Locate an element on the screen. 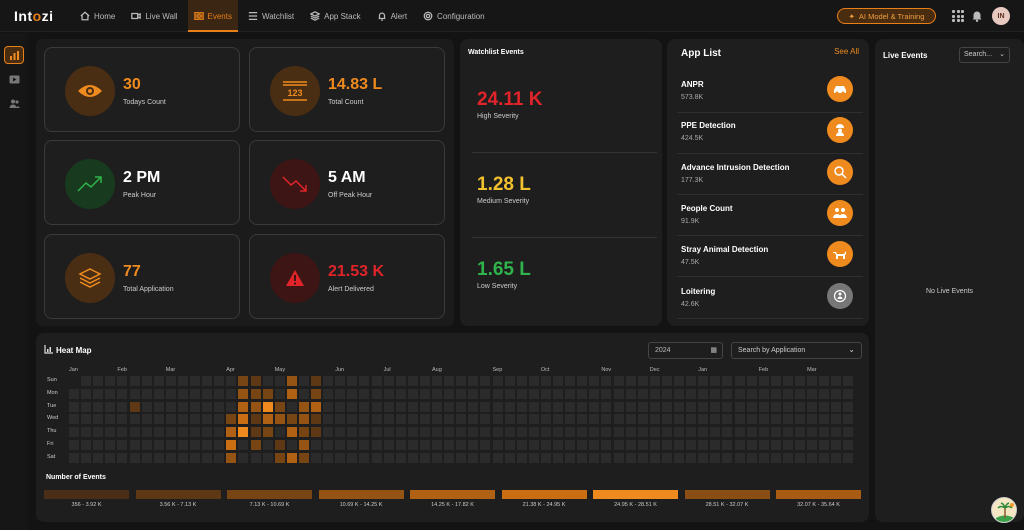  app-item-ppe-detection: PPE Detection 424.5K is located at coordinates (770, 139).